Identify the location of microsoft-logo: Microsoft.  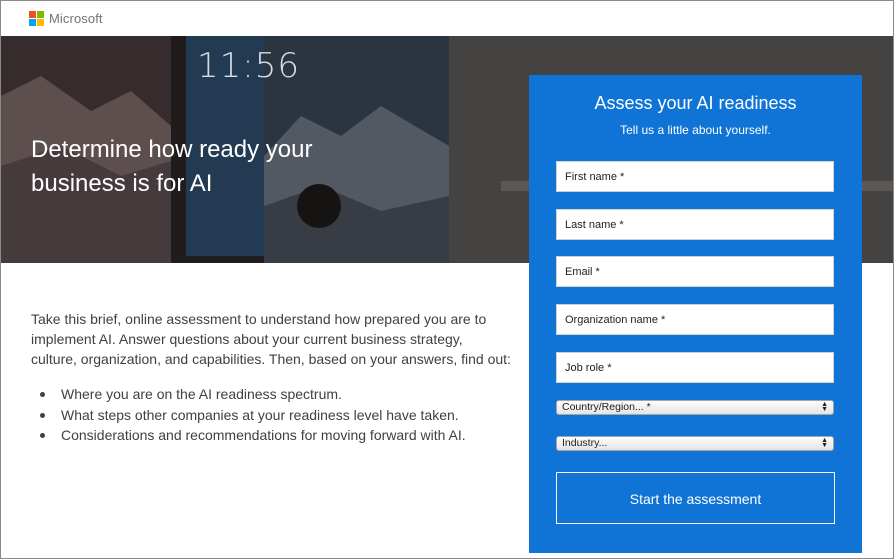
(66, 18).